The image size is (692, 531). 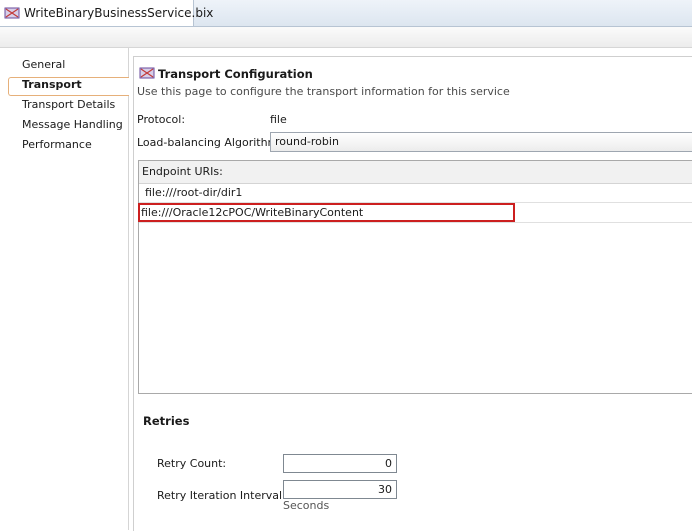 I want to click on endpoint-uris-label: Endpoint URIs:, so click(x=182, y=171).